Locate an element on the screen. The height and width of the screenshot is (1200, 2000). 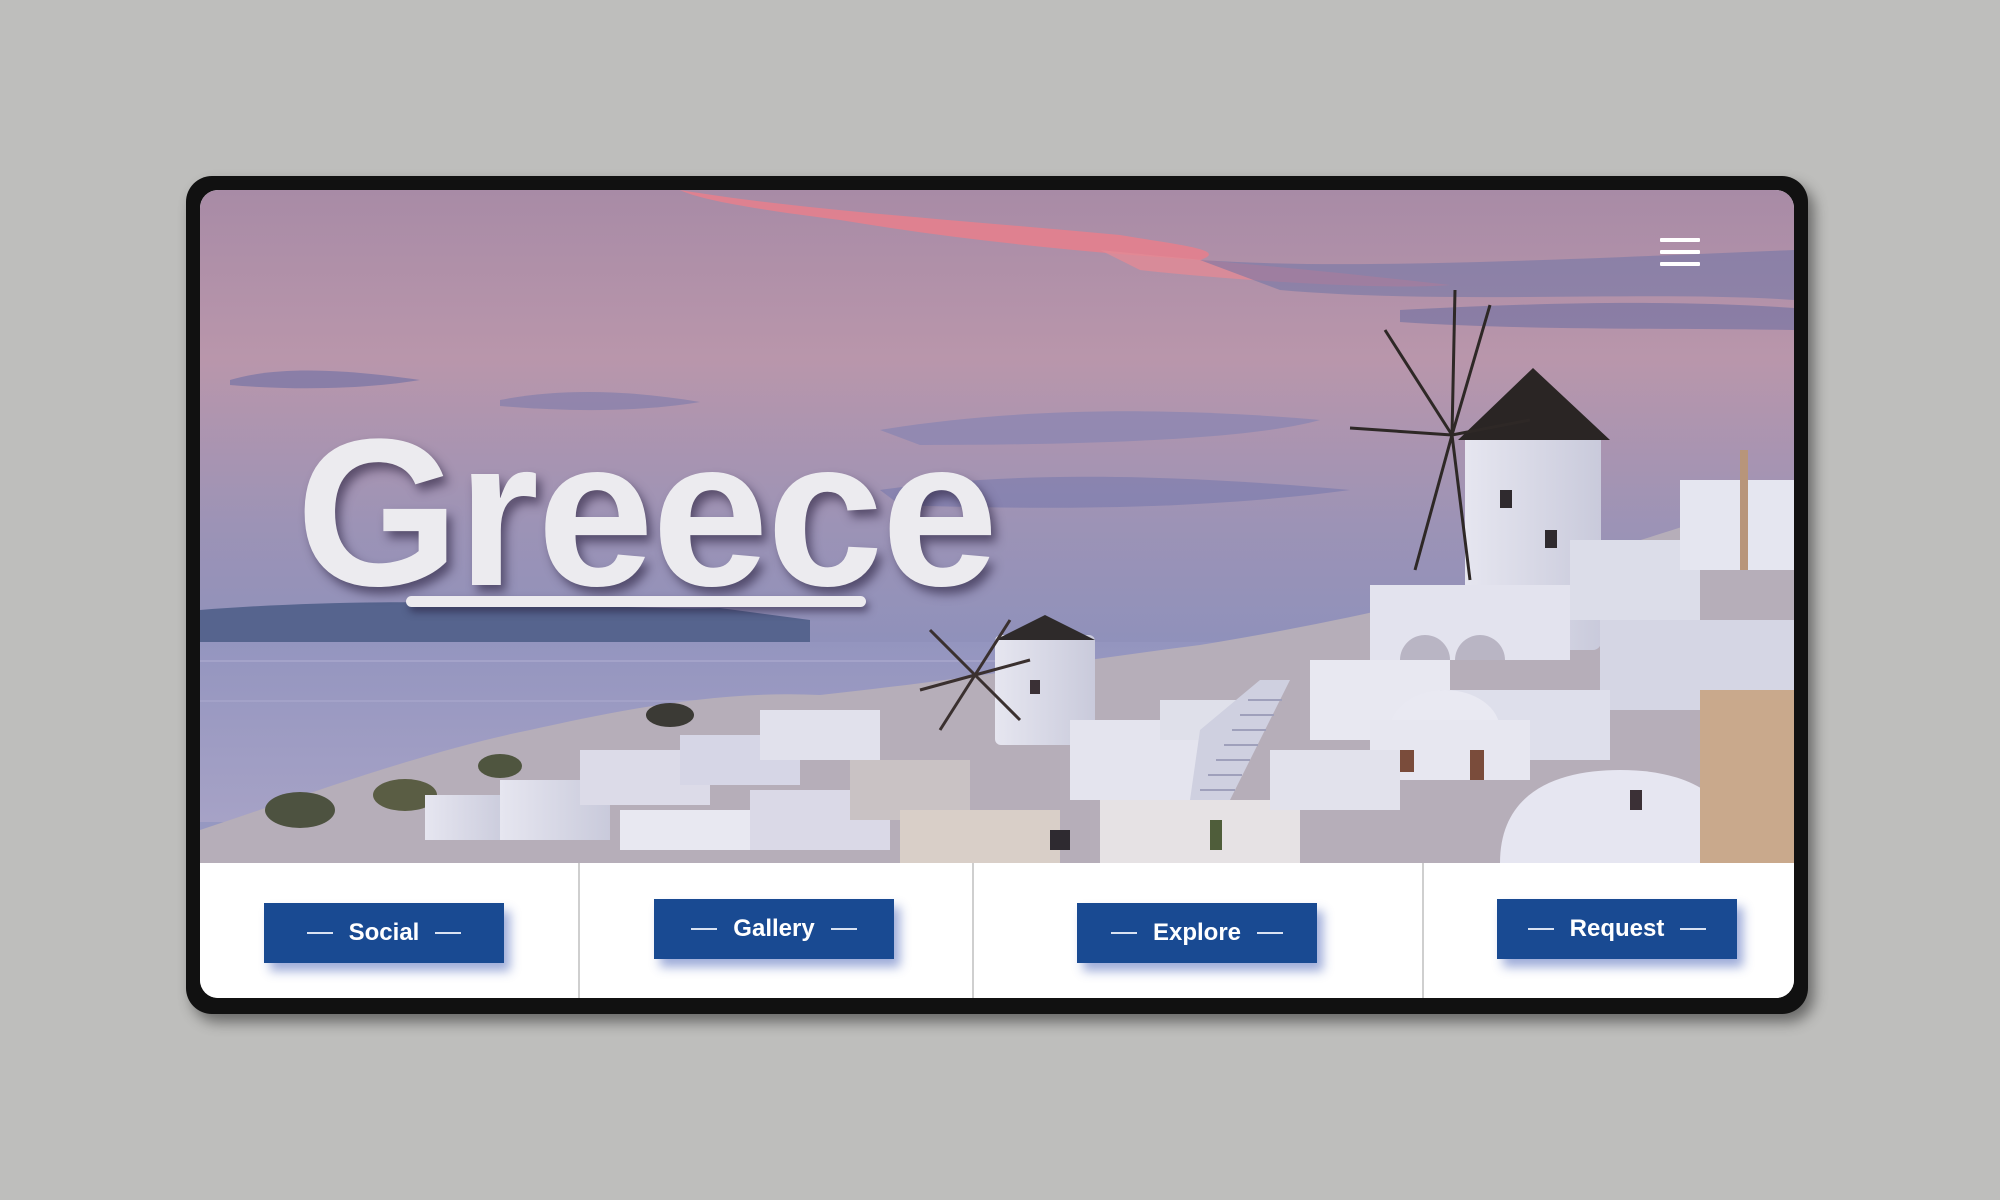
explore-button: Explore is located at coordinates (1197, 933).